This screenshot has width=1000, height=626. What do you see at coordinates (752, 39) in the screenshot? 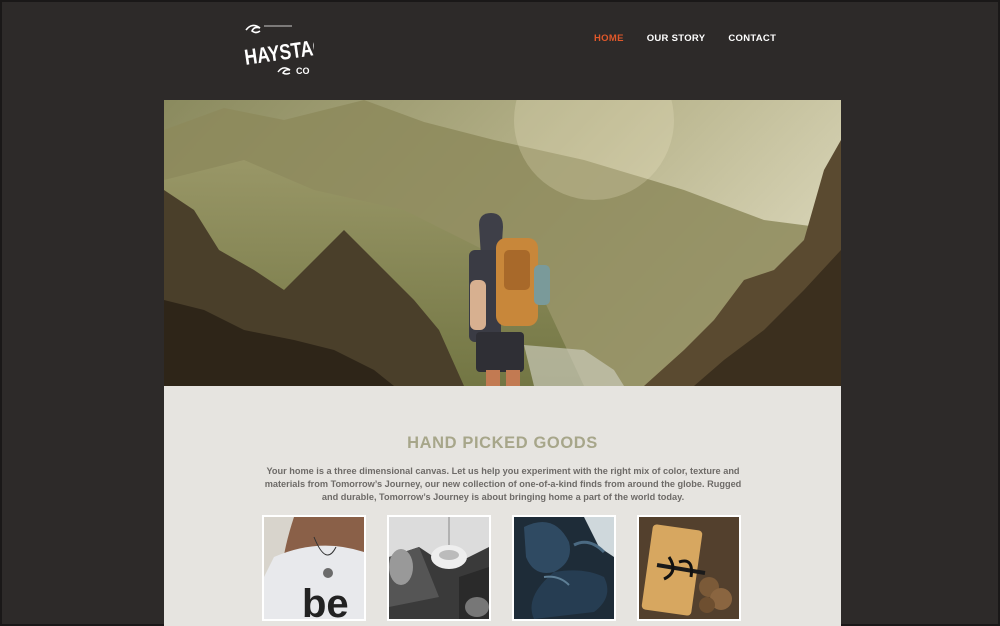
I see `nav-contact: CONTACT` at bounding box center [752, 39].